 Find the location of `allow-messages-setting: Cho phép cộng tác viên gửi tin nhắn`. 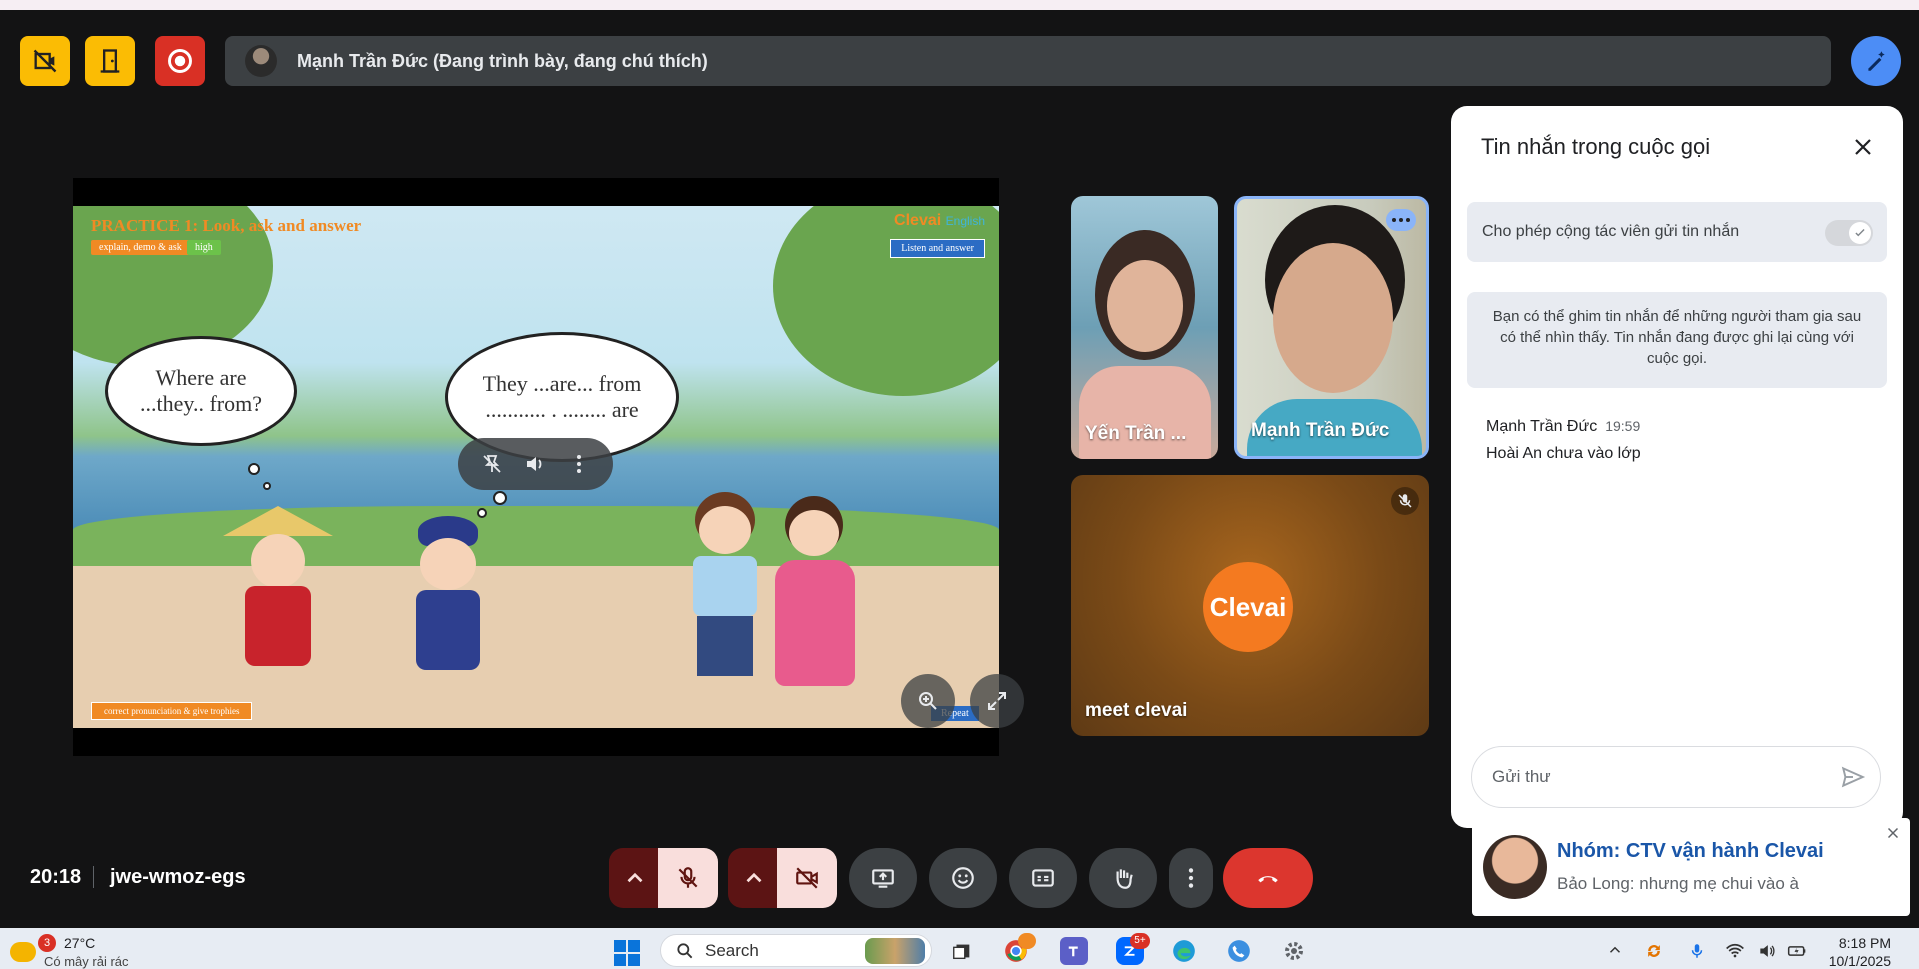

allow-messages-setting: Cho phép cộng tác viên gửi tin nhắn is located at coordinates (1677, 232).